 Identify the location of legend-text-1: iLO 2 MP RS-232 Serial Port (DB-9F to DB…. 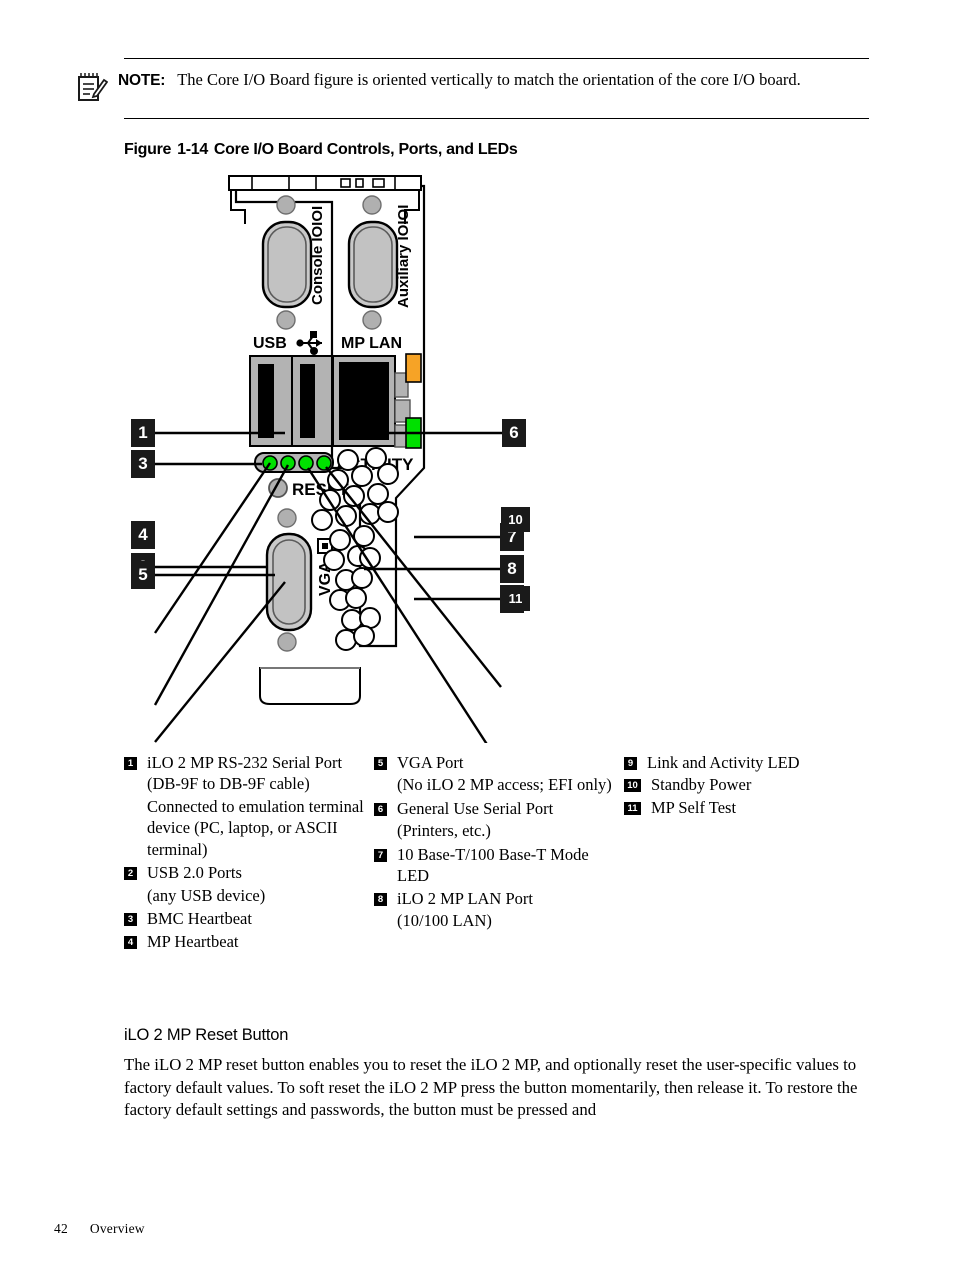
(245, 773).